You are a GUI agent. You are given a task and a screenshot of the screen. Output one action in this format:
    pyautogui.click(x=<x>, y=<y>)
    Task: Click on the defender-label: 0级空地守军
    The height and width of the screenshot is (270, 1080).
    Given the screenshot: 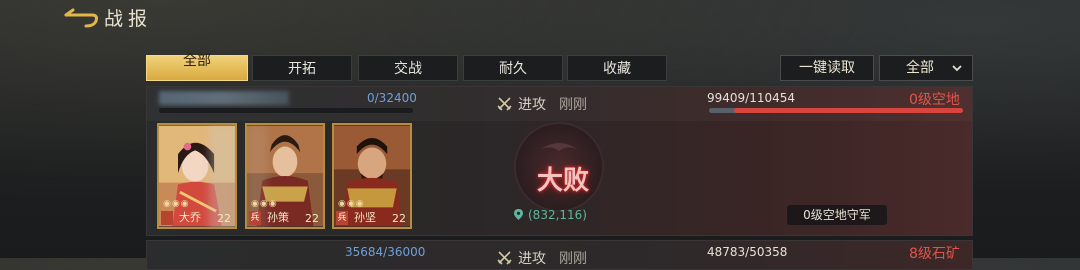 What is the action you would take?
    pyautogui.click(x=837, y=215)
    